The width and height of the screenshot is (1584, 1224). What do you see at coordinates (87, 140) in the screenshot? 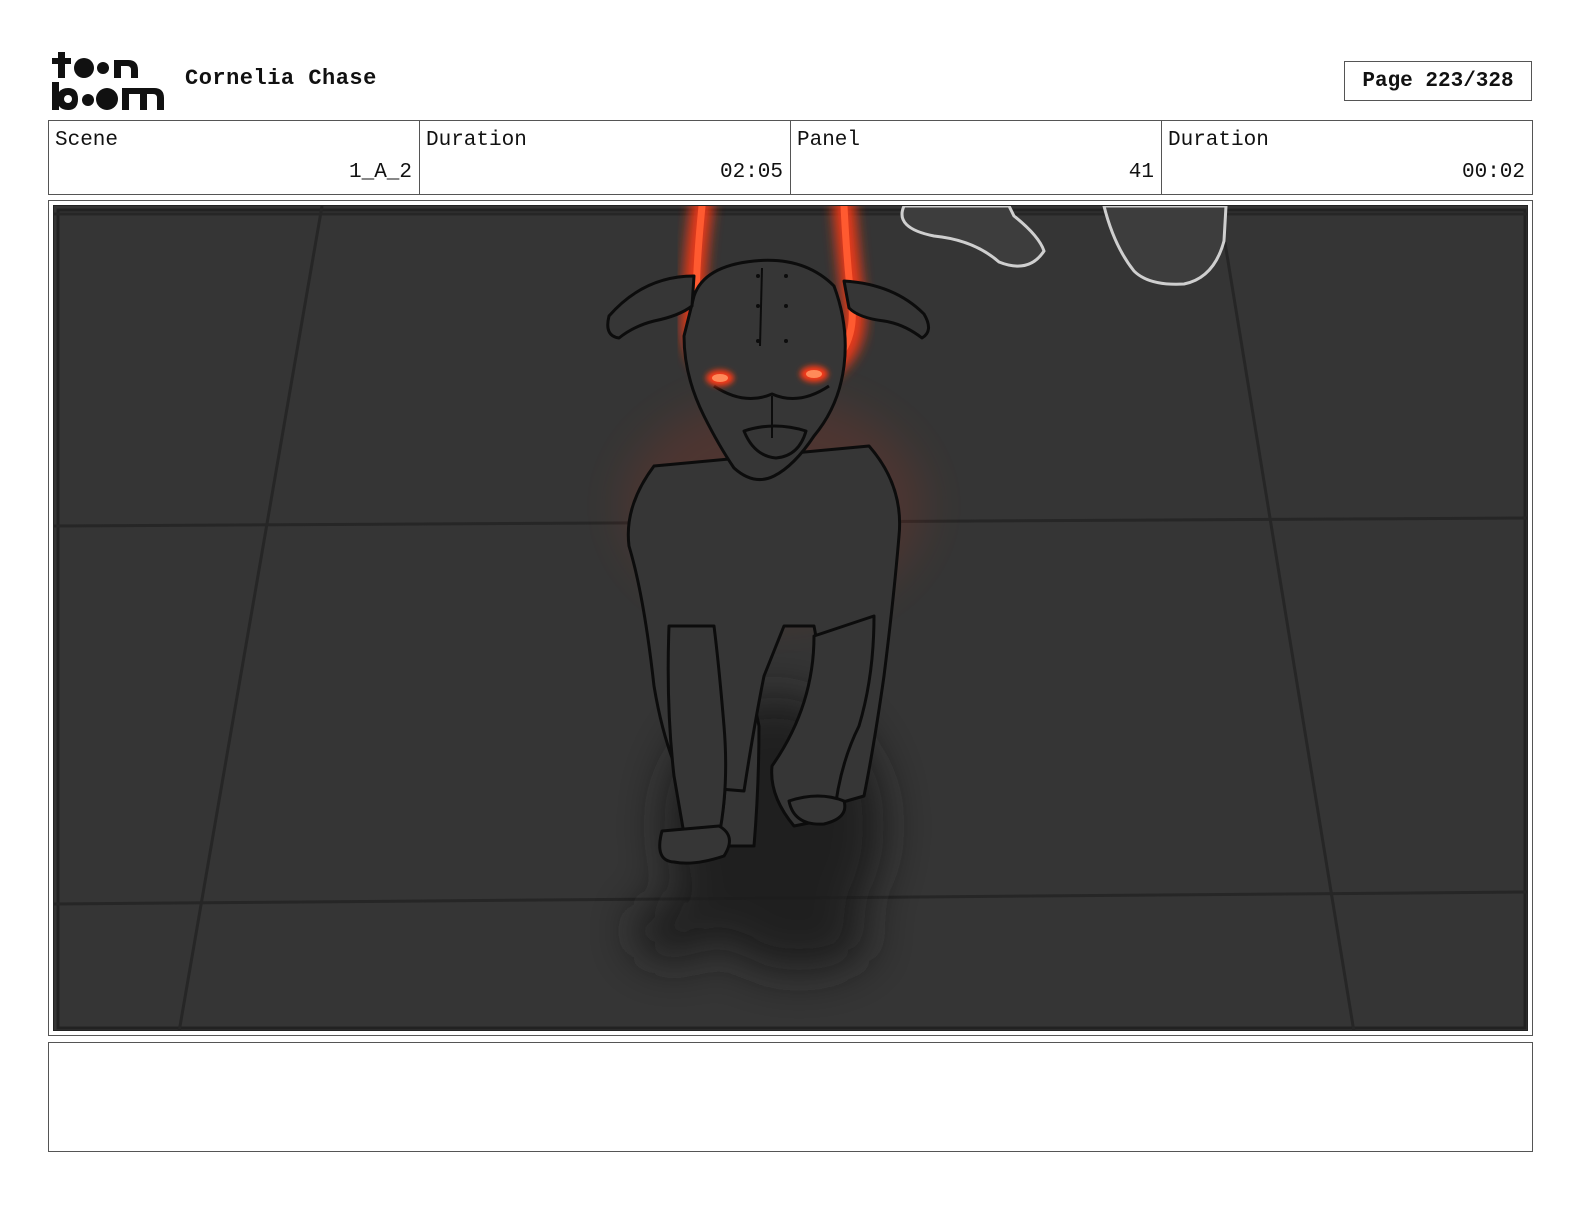
I see `scene-label: Scene` at bounding box center [87, 140].